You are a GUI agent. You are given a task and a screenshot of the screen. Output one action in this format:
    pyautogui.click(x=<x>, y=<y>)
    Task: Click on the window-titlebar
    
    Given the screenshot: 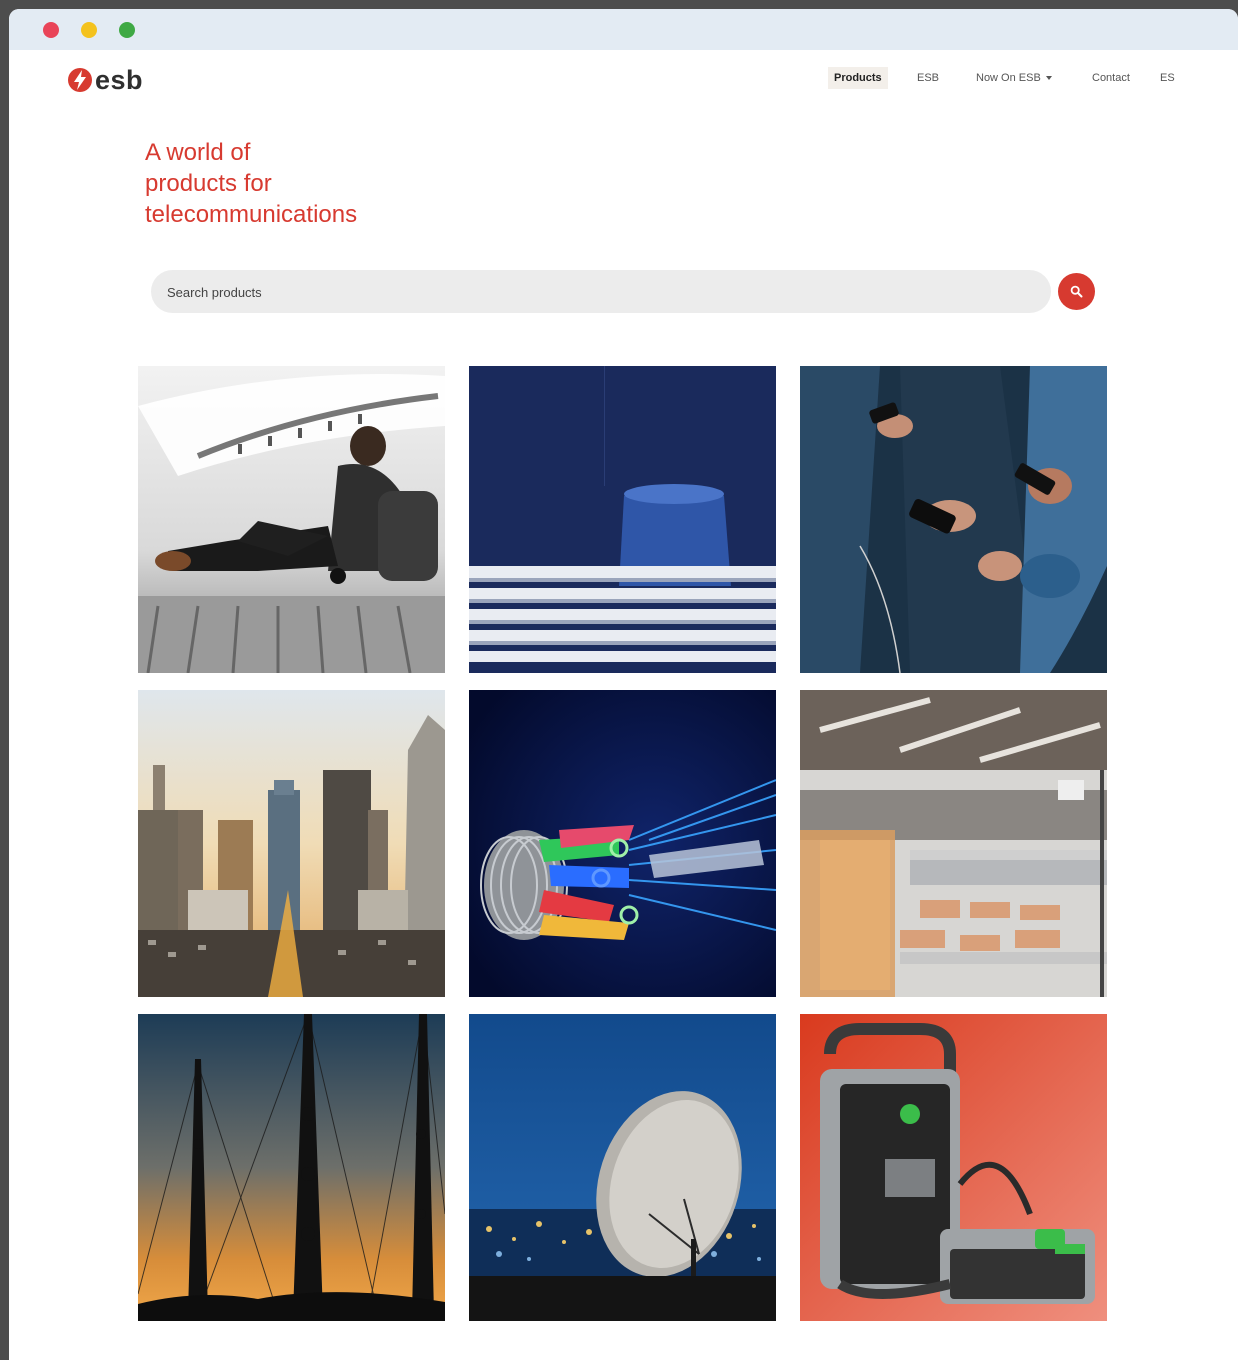 What is the action you would take?
    pyautogui.click(x=623, y=29)
    